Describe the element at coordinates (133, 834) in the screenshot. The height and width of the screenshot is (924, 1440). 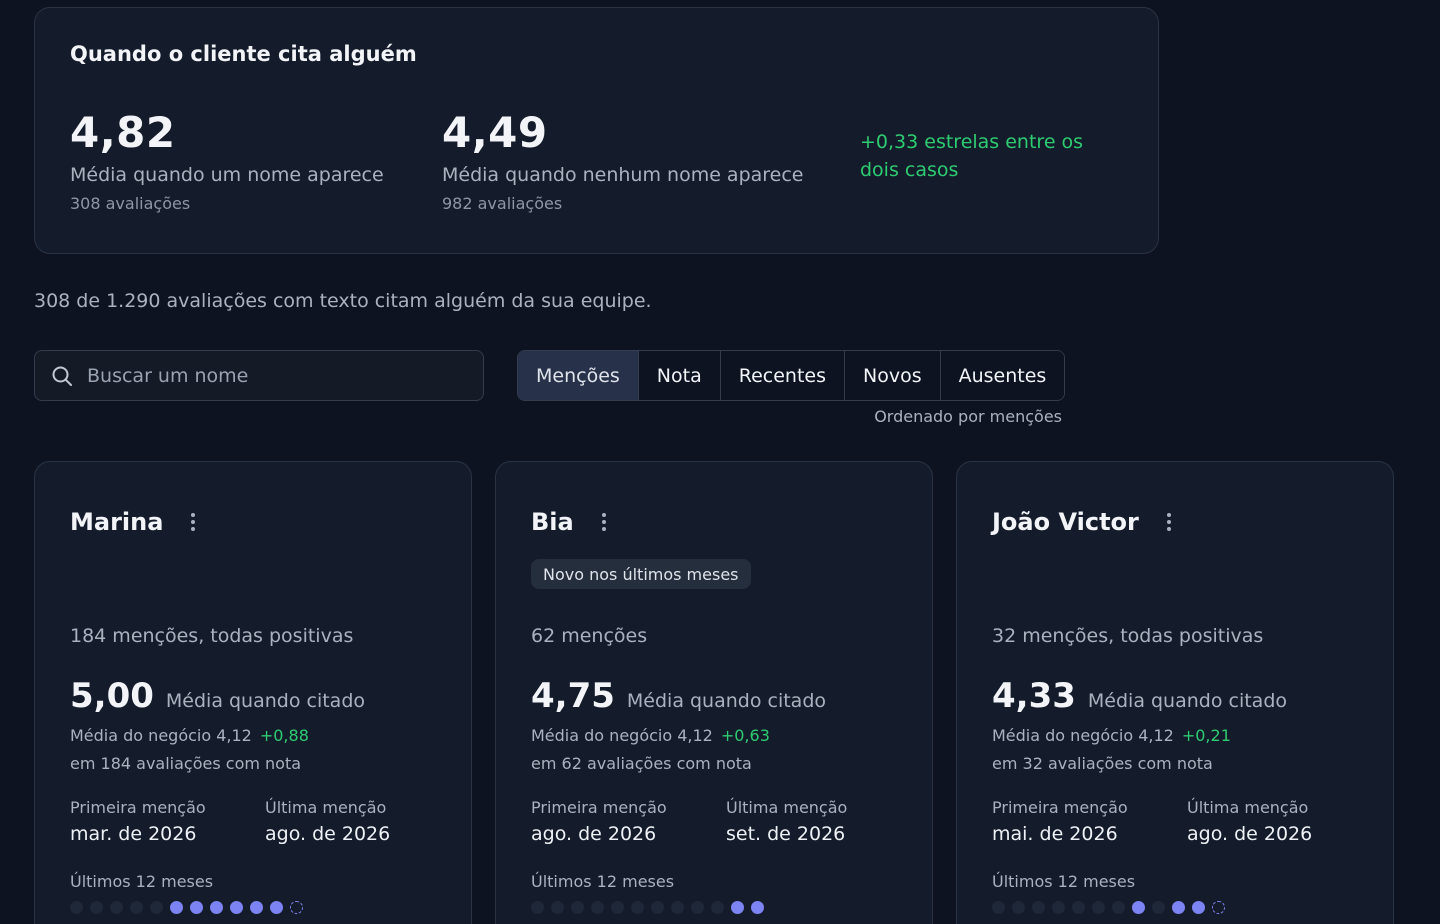
I see `first-mention-value: mar. de 2026` at that location.